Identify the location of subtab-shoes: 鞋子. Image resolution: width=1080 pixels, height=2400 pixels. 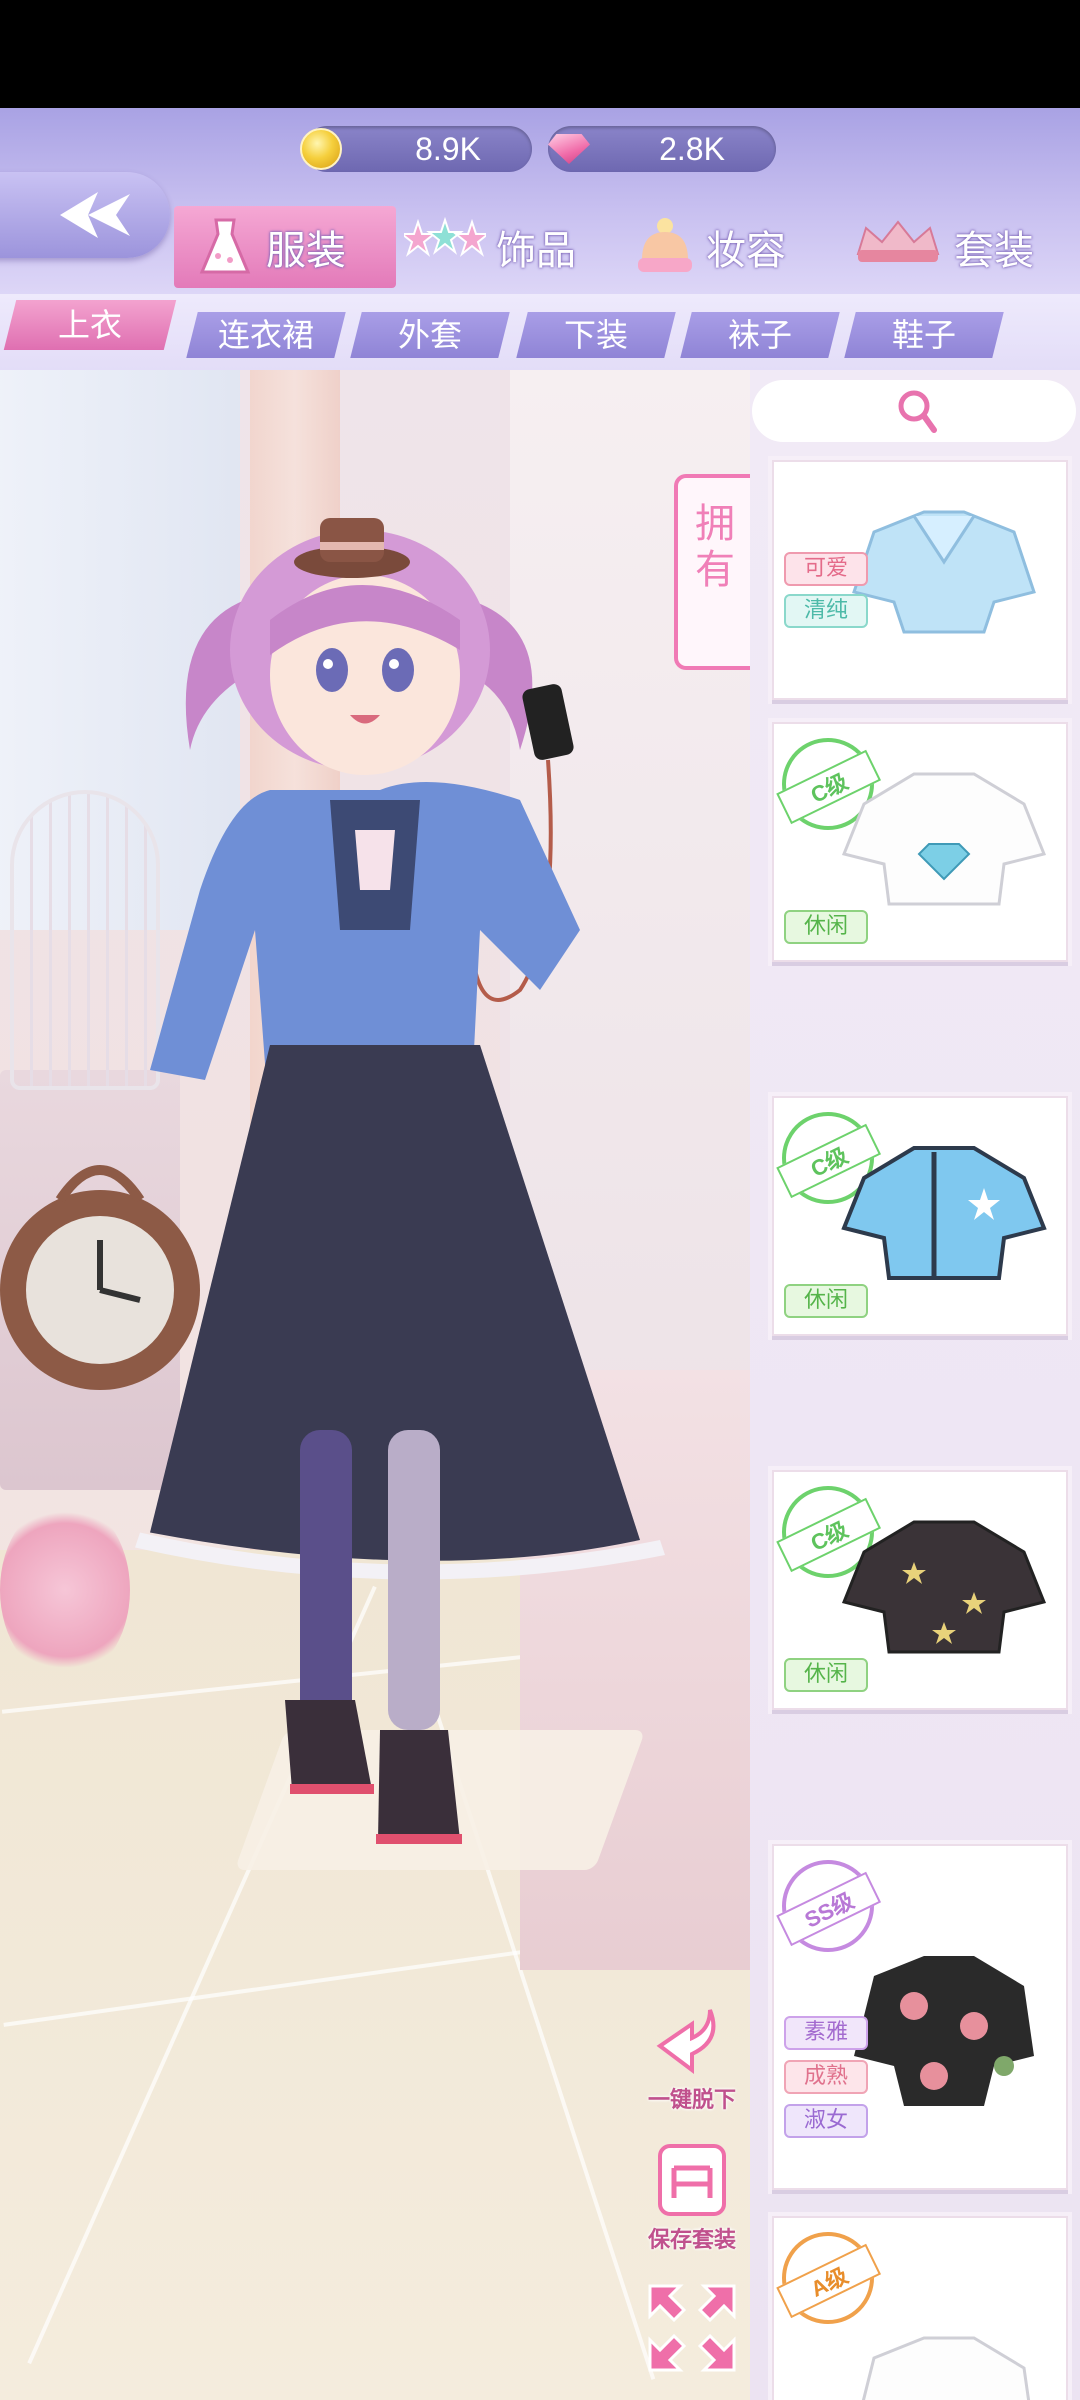
(924, 335).